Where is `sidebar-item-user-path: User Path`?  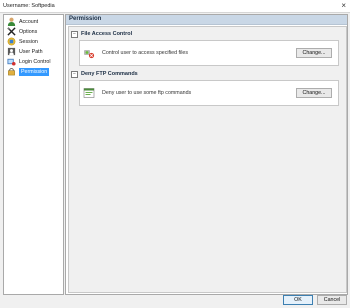
sidebar-item-user-path: User Path is located at coordinates (33, 51).